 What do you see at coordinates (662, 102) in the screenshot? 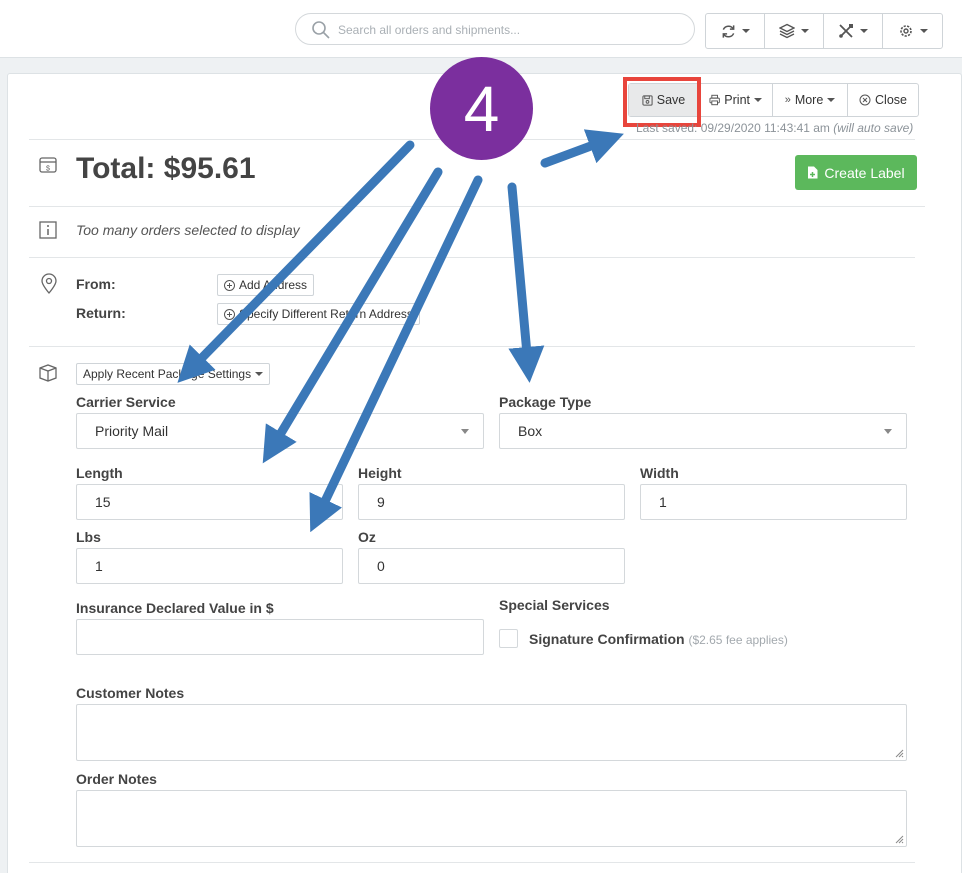
I see `save-highlight-box` at bounding box center [662, 102].